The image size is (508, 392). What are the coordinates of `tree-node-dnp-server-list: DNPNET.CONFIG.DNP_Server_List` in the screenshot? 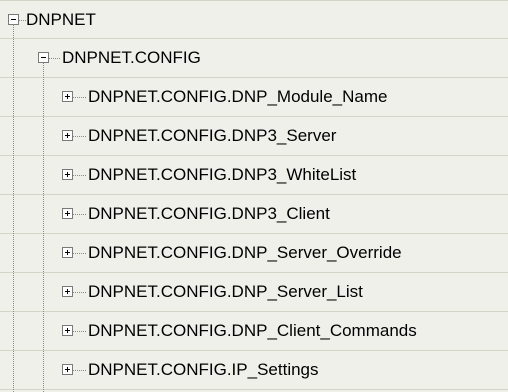 It's located at (254, 292).